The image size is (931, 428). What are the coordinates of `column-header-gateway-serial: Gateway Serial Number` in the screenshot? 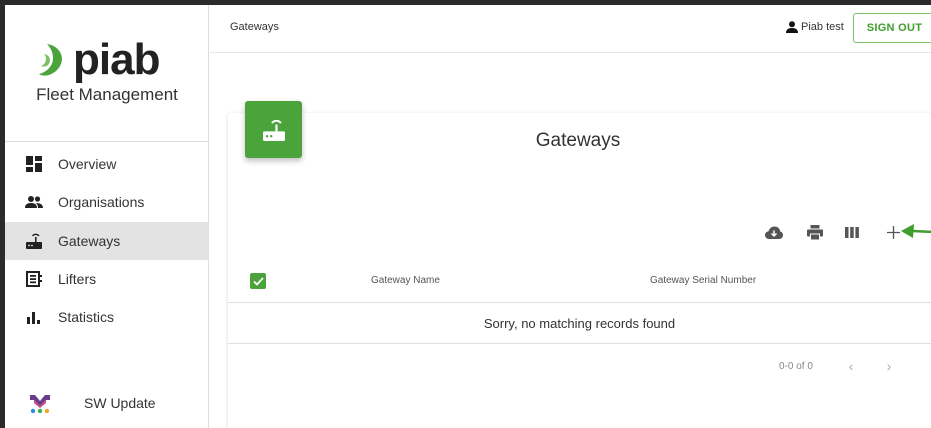 It's located at (703, 280).